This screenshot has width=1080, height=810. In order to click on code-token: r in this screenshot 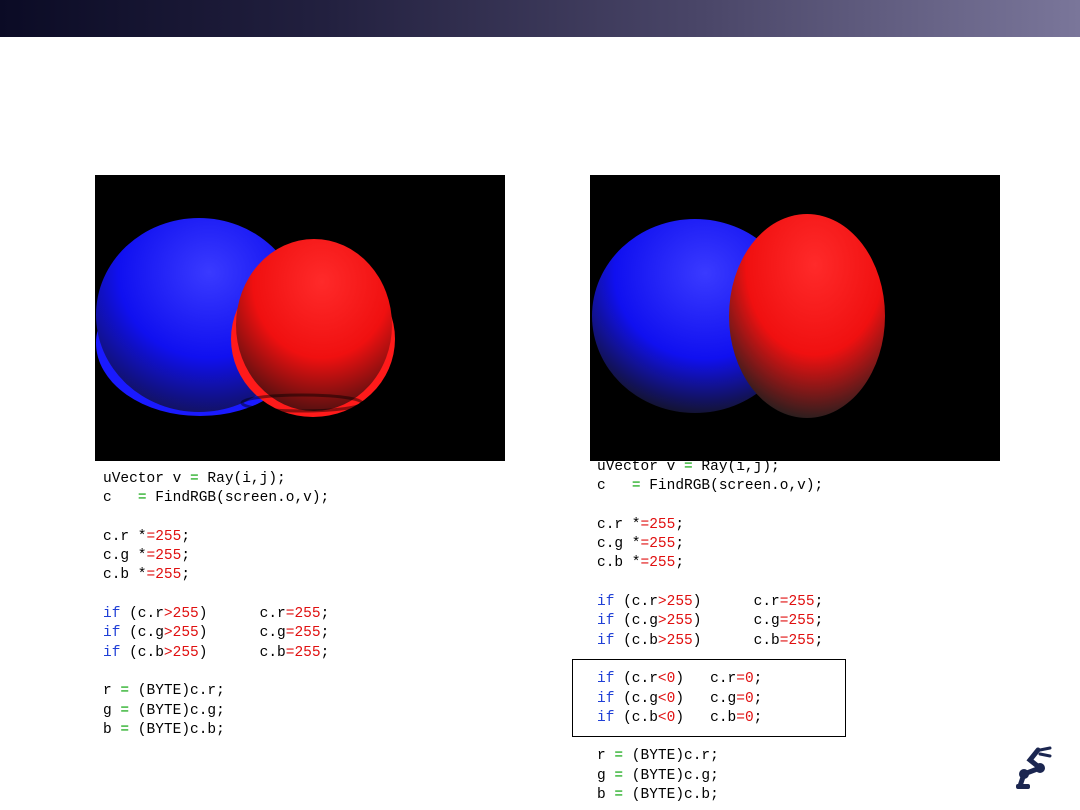, I will do `click(112, 691)`.